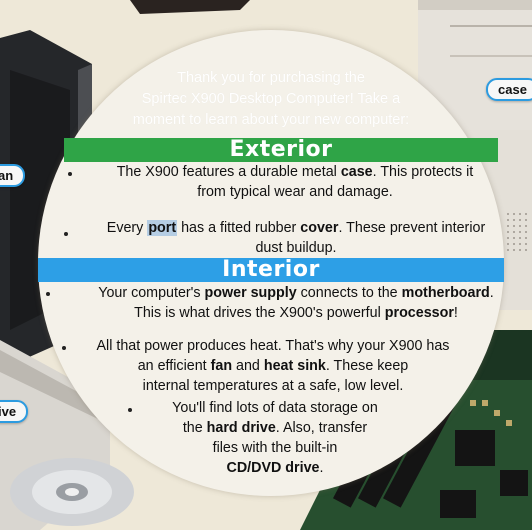 This screenshot has height=530, width=532. Describe the element at coordinates (251, 293) in the screenshot. I see `power-supply-term: power supply` at that location.